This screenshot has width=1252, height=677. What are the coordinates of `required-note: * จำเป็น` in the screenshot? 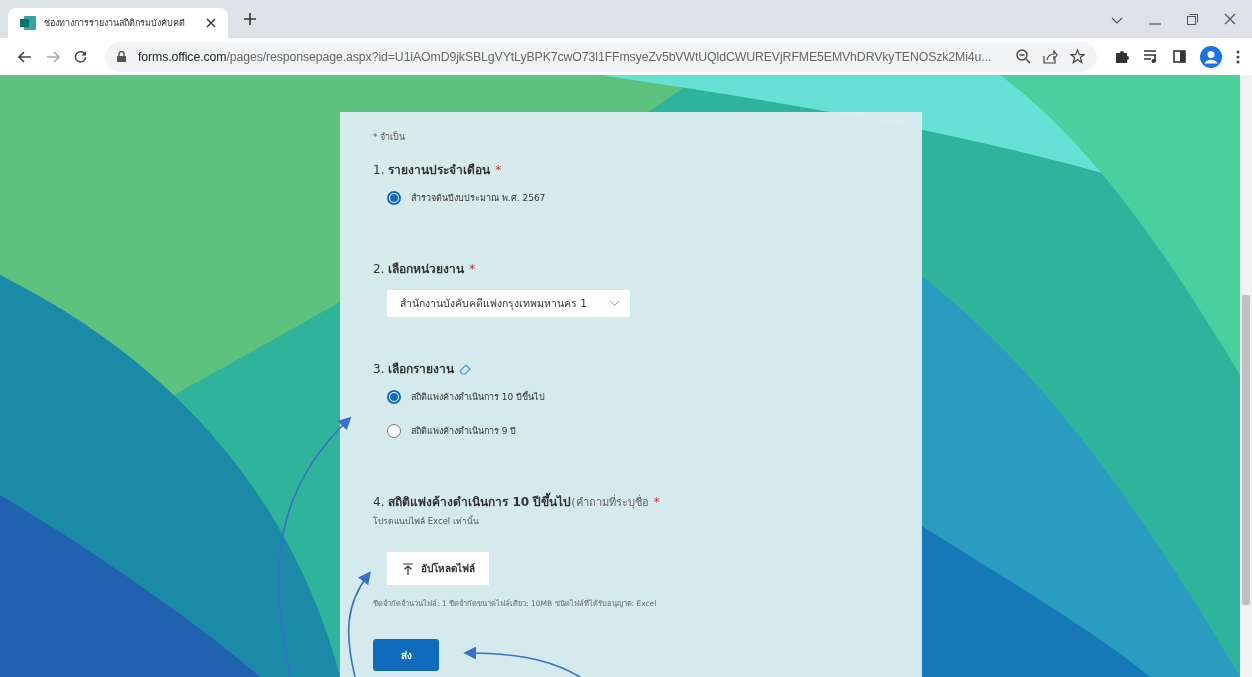 It's located at (390, 137).